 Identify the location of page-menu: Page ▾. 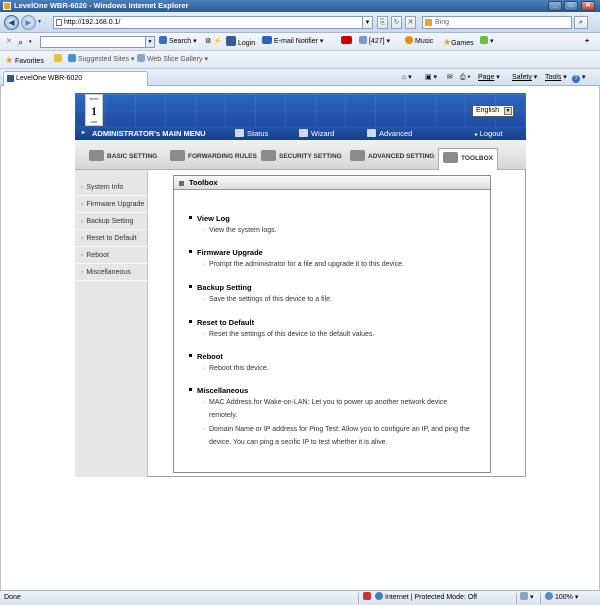
(489, 78).